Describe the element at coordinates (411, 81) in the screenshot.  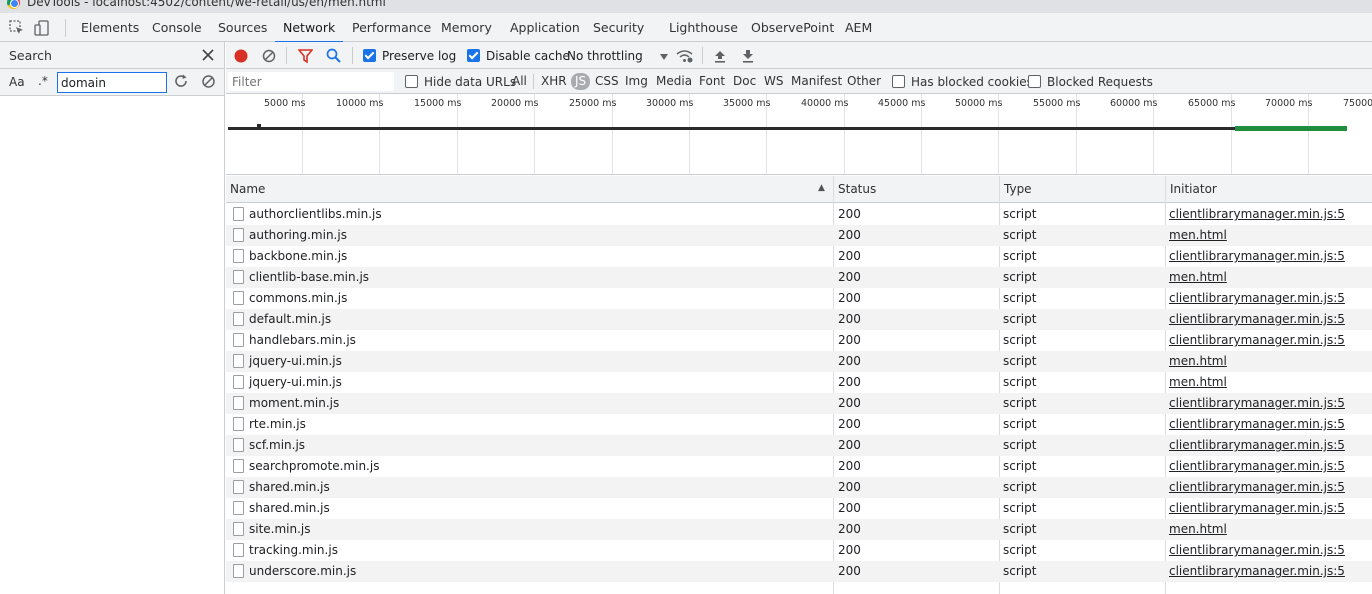
I see `hide-data-urls-check` at that location.